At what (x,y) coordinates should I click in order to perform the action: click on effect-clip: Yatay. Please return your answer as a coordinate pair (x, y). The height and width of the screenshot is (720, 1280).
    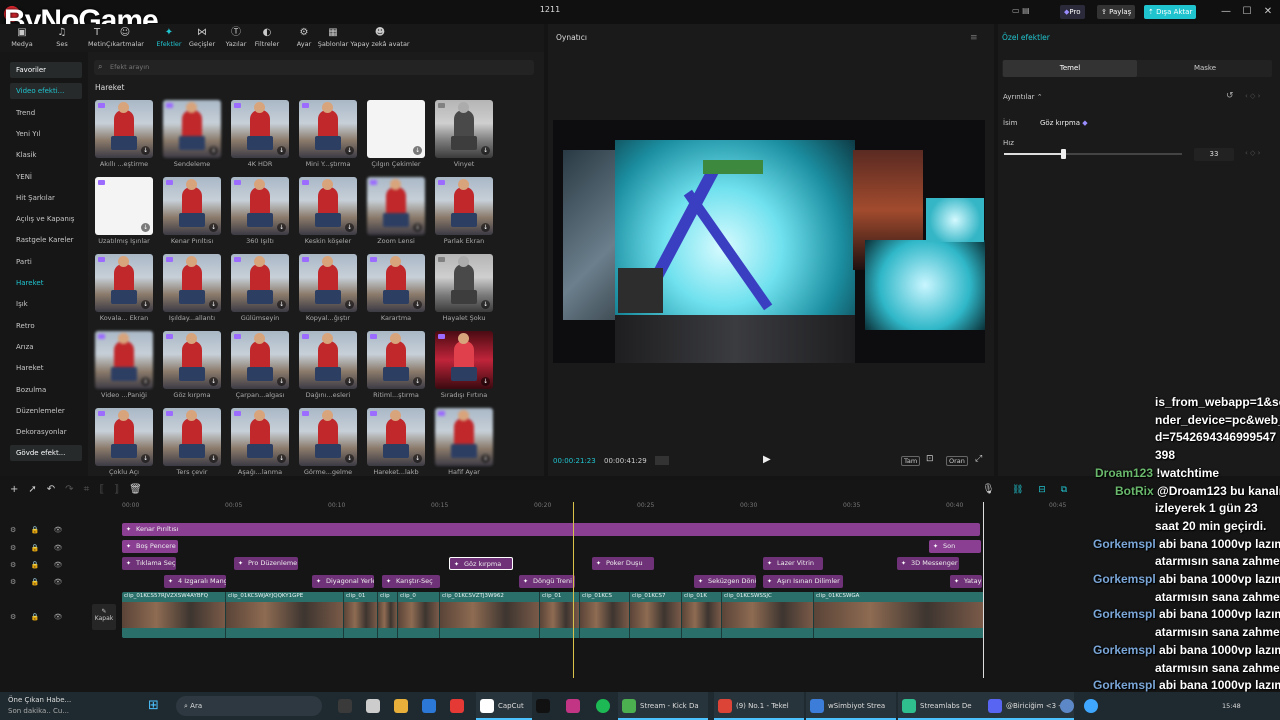
    Looking at the image, I should click on (966, 581).